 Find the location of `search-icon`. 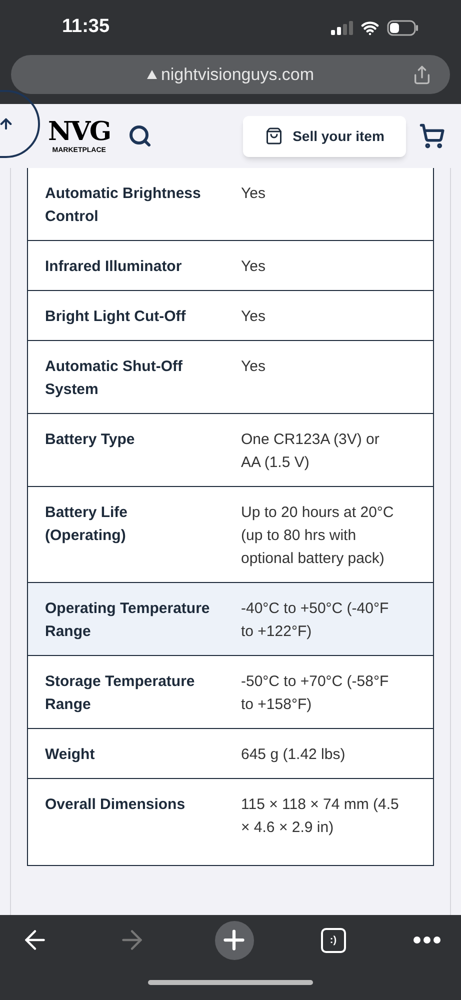

search-icon is located at coordinates (140, 136).